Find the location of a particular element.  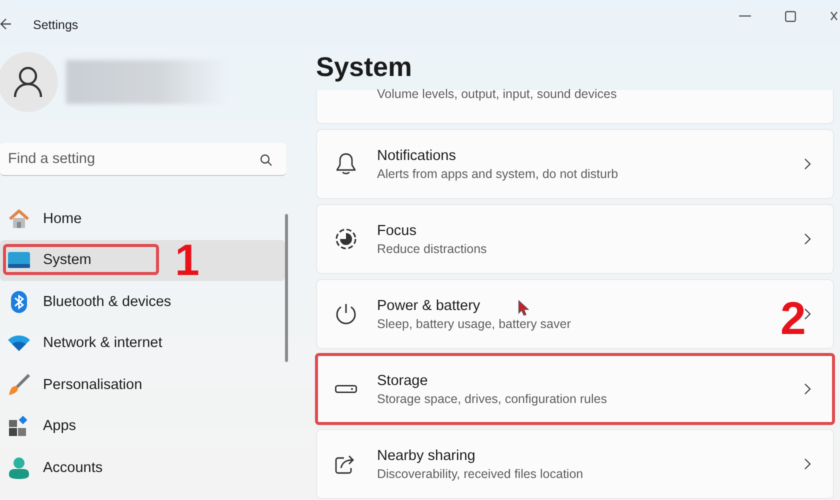

settings-card: Focus Reduce distractions is located at coordinates (575, 239).